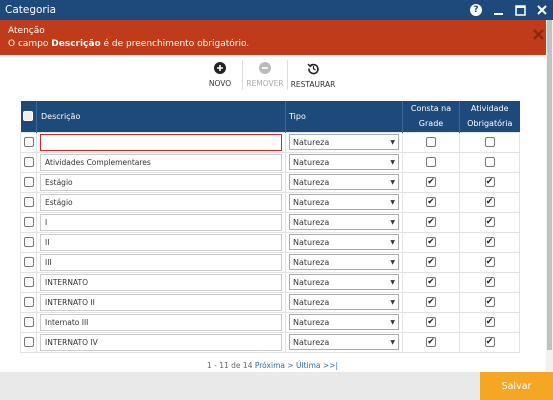 This screenshot has height=400, width=553. Describe the element at coordinates (549, 185) in the screenshot. I see `scrollbar-thumb` at that location.